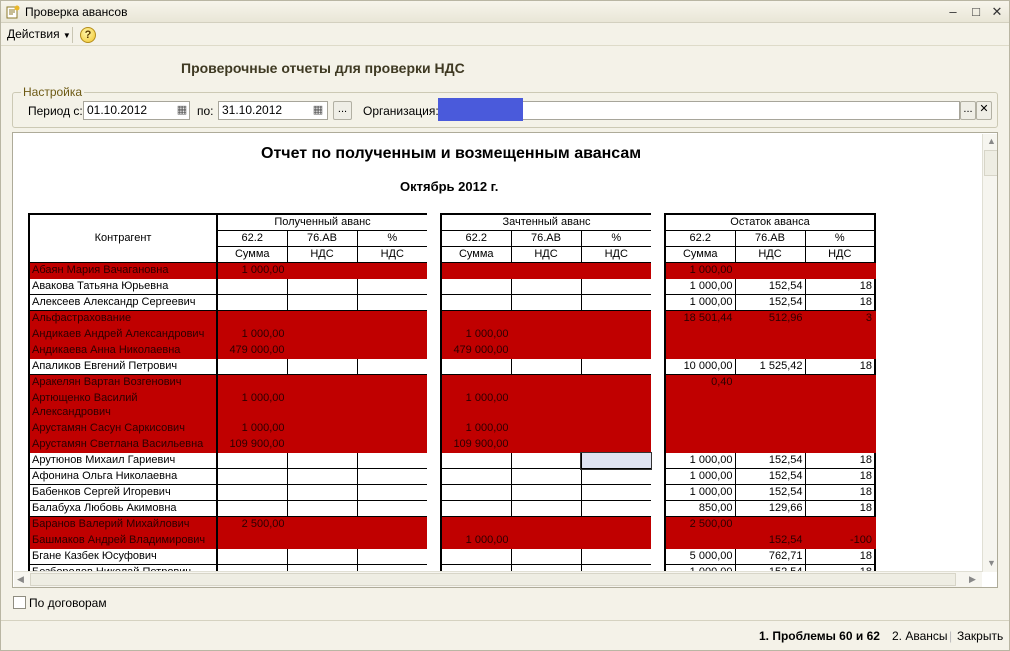 The height and width of the screenshot is (651, 1010). Describe the element at coordinates (251, 524) in the screenshot. I see `received-sum-cell: 2 500,00` at that location.